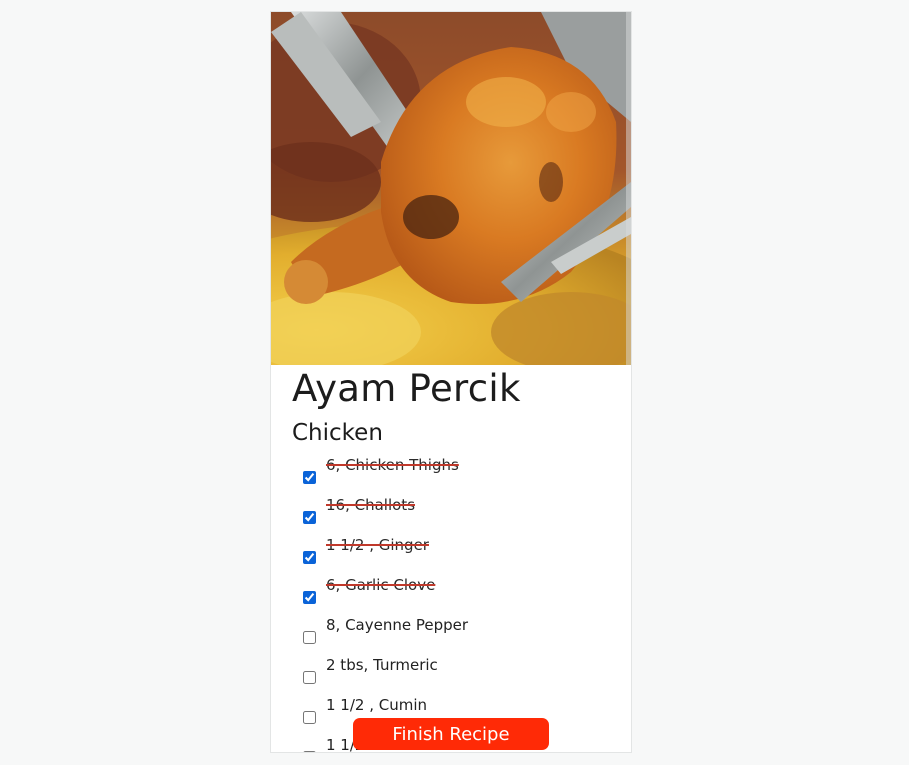  Describe the element at coordinates (377, 705) in the screenshot. I see `ingredient-label: 1 1/2 , Cumin` at that location.